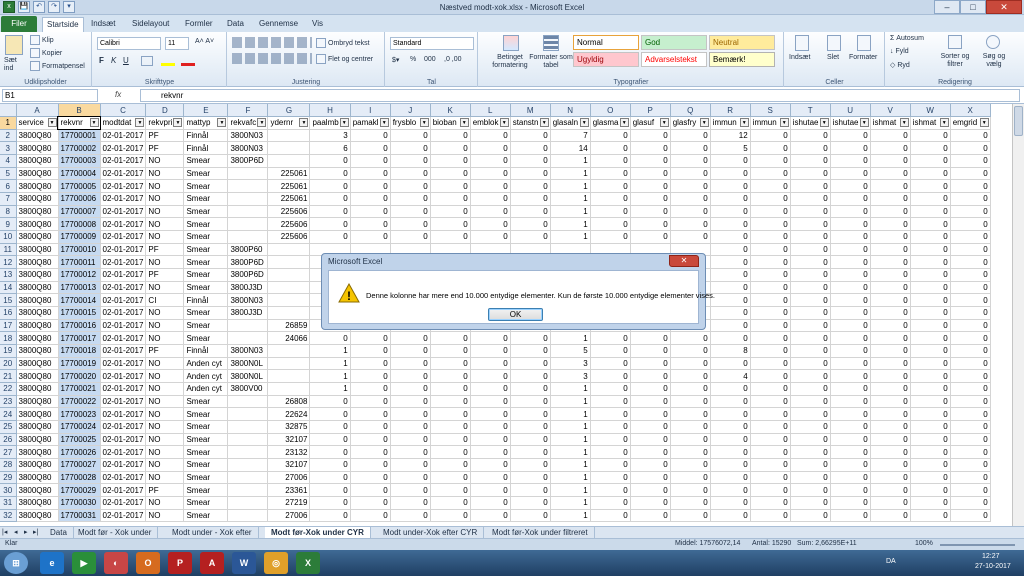 This screenshot has height=576, width=1024. What do you see at coordinates (206, 123) in the screenshot?
I see `filter-header-cell: mattyp ▼` at bounding box center [206, 123].